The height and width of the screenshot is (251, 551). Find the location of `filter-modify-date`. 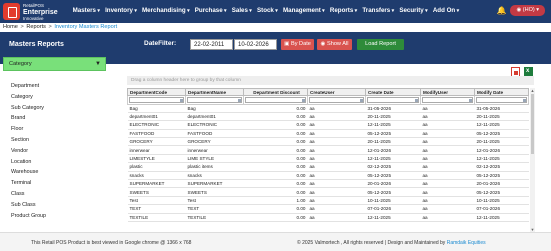

filter-modify-date is located at coordinates (501, 100).